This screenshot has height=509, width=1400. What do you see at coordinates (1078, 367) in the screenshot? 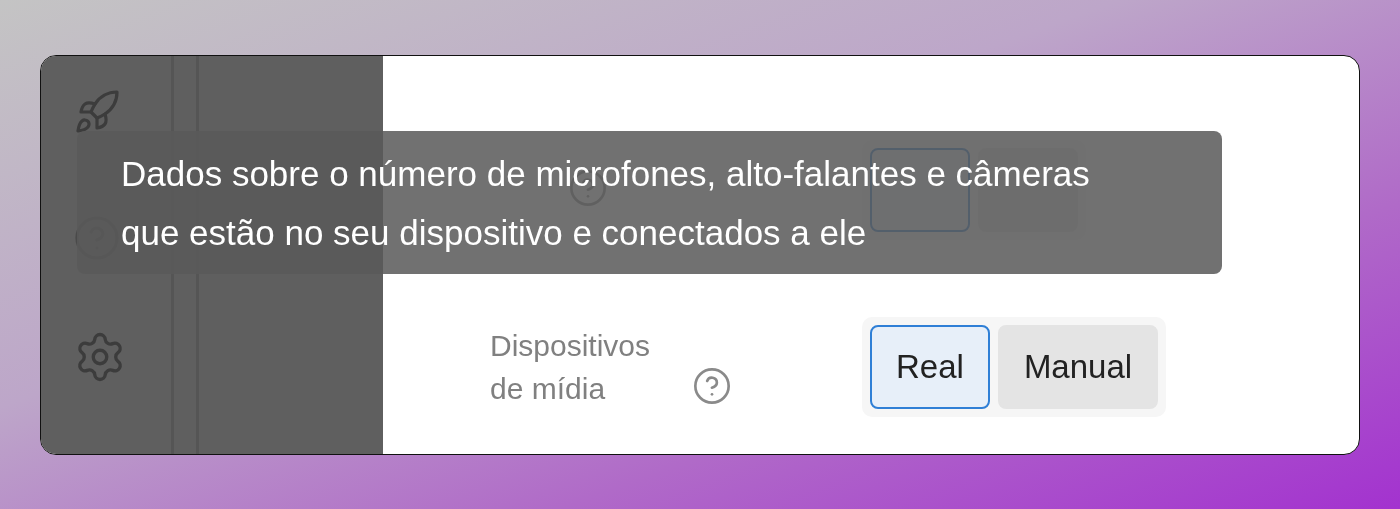
I see `option-button: Manual` at bounding box center [1078, 367].